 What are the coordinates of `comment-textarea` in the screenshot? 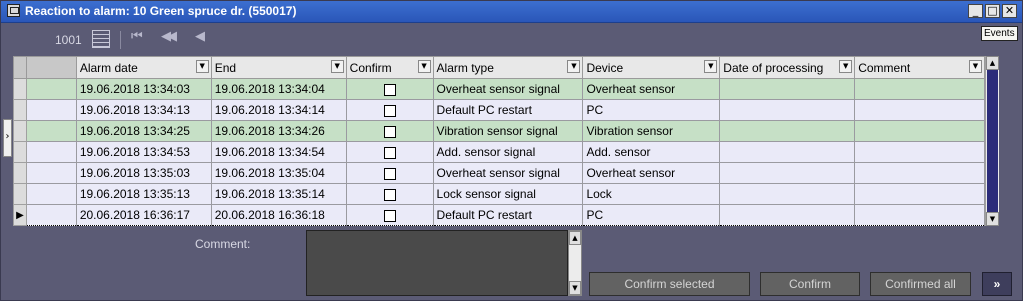 It's located at (437, 263).